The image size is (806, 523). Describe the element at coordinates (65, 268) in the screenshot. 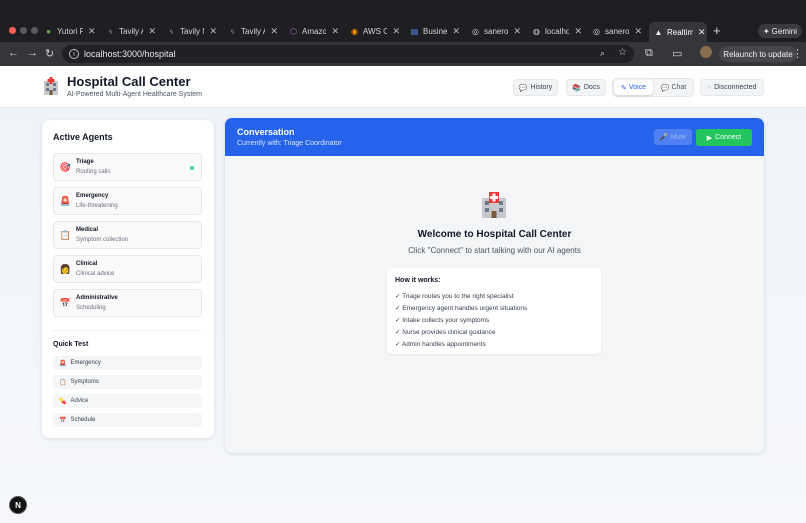

I see `nurse-icon: 👩` at that location.